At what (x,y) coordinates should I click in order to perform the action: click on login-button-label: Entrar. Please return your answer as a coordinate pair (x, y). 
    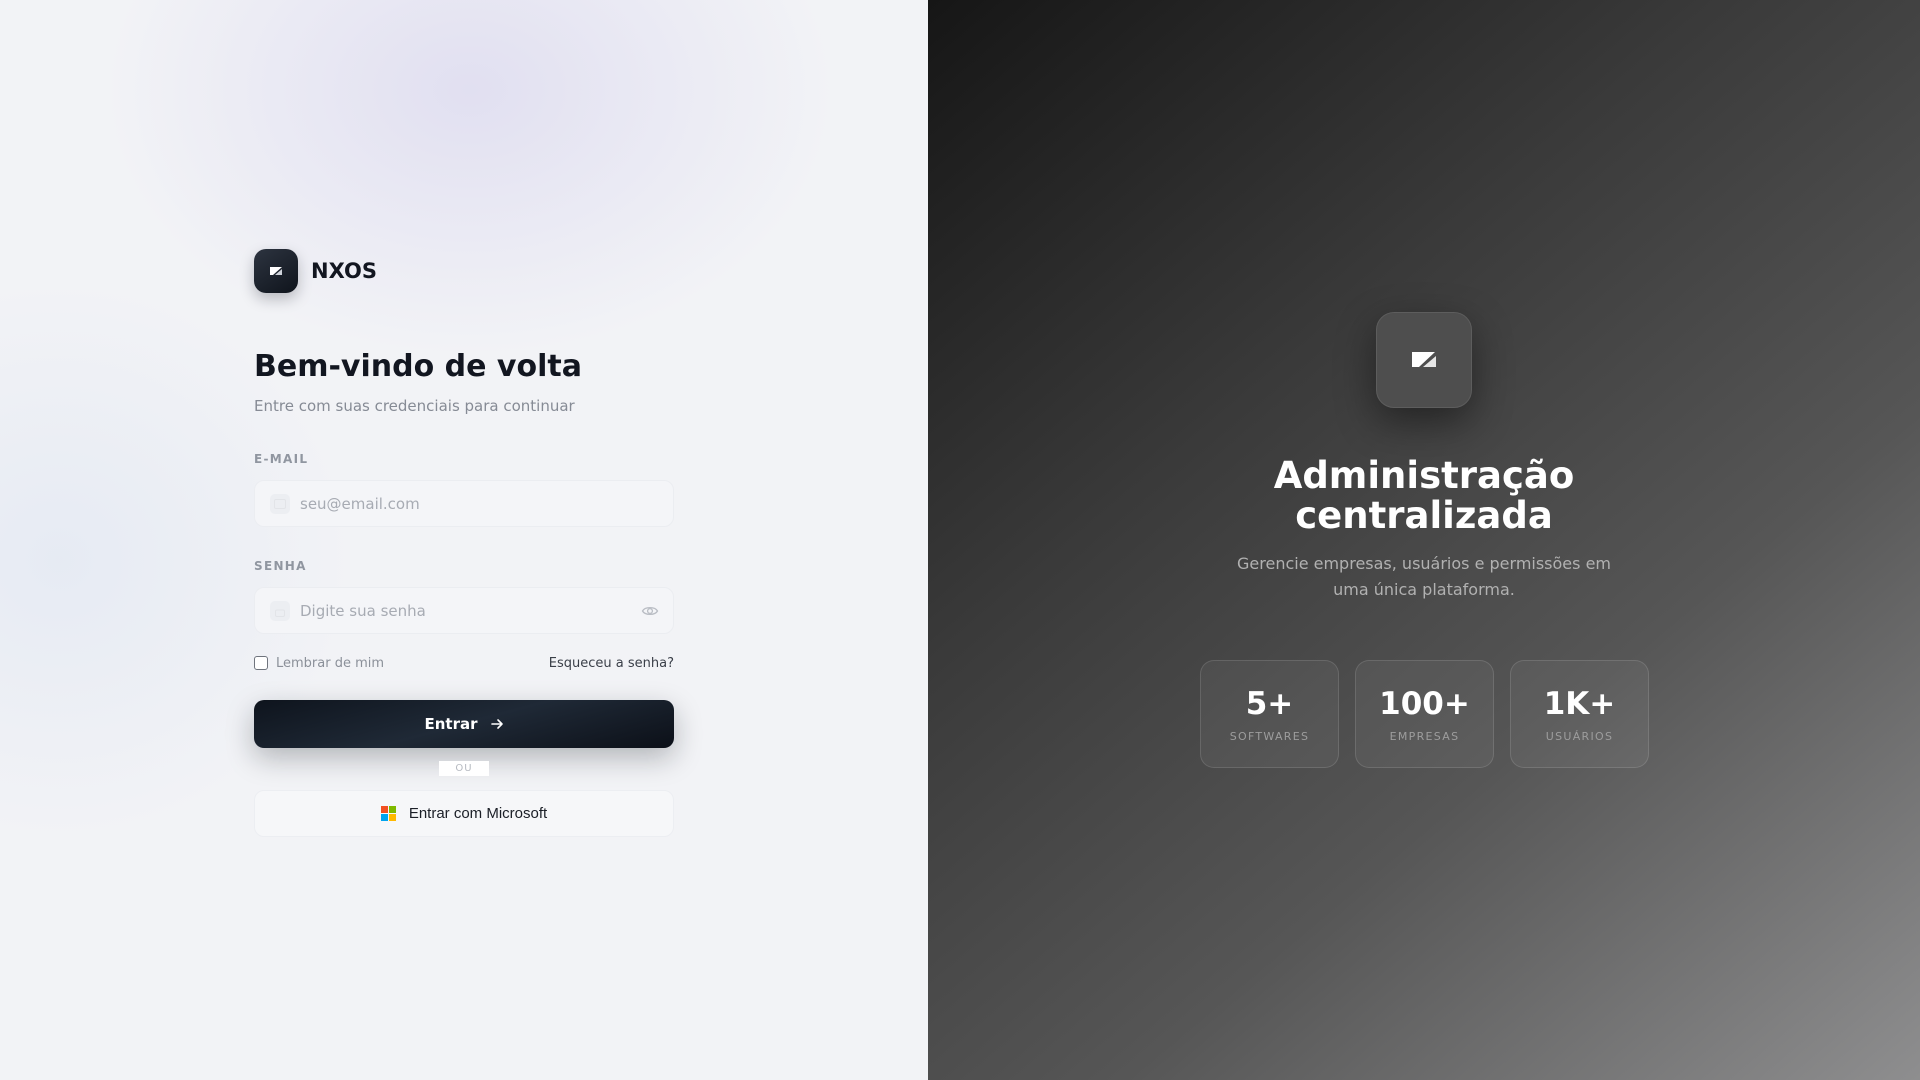
    Looking at the image, I should click on (451, 724).